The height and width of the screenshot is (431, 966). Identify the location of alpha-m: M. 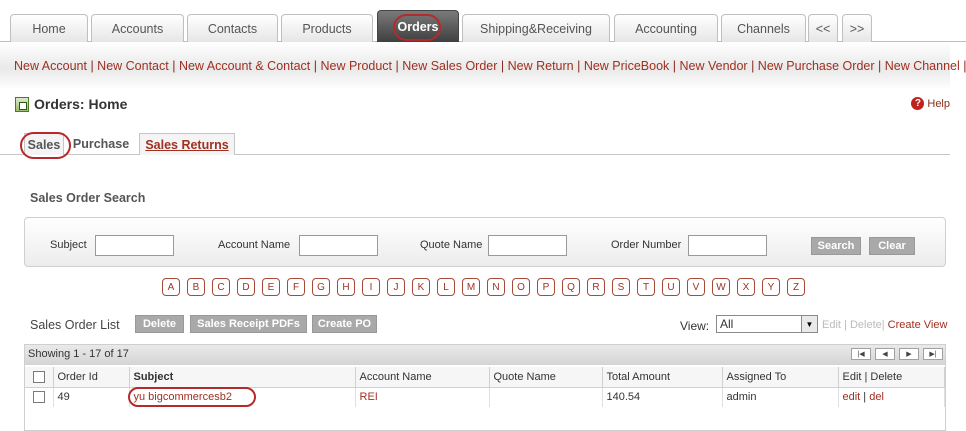
(471, 287).